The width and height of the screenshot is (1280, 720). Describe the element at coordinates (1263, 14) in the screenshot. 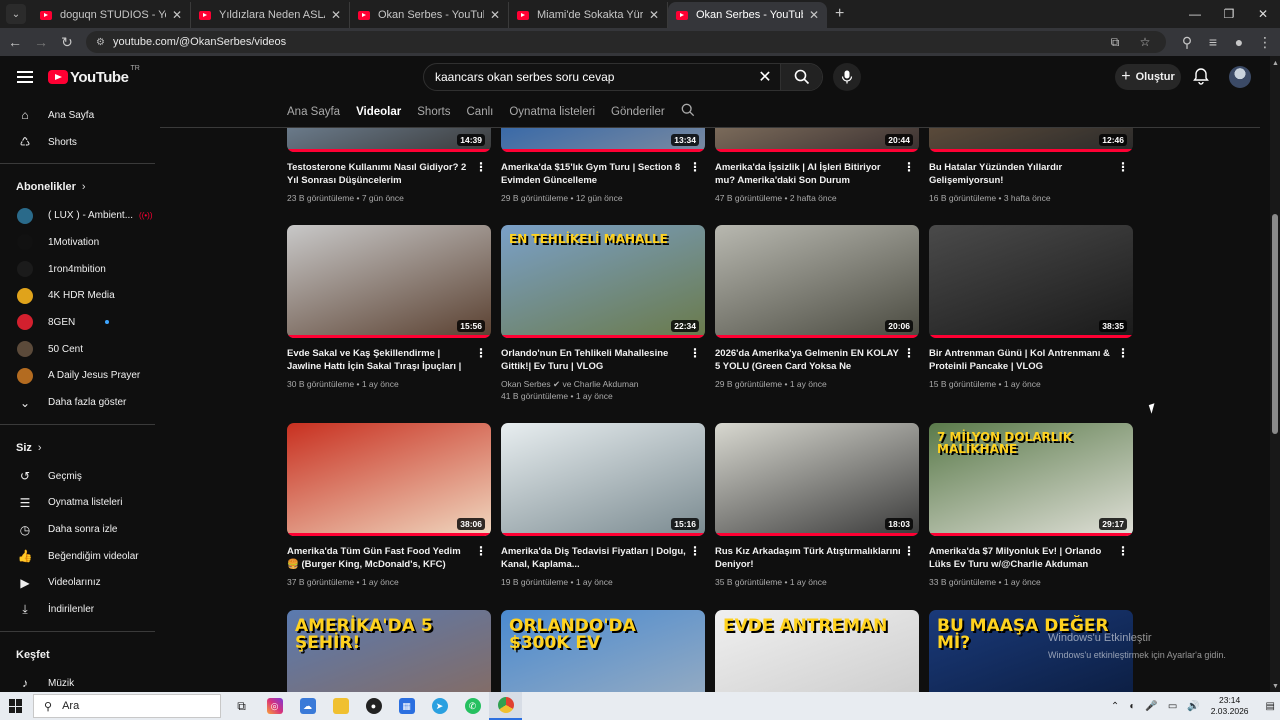

I see `close-window-icon: ✕` at that location.